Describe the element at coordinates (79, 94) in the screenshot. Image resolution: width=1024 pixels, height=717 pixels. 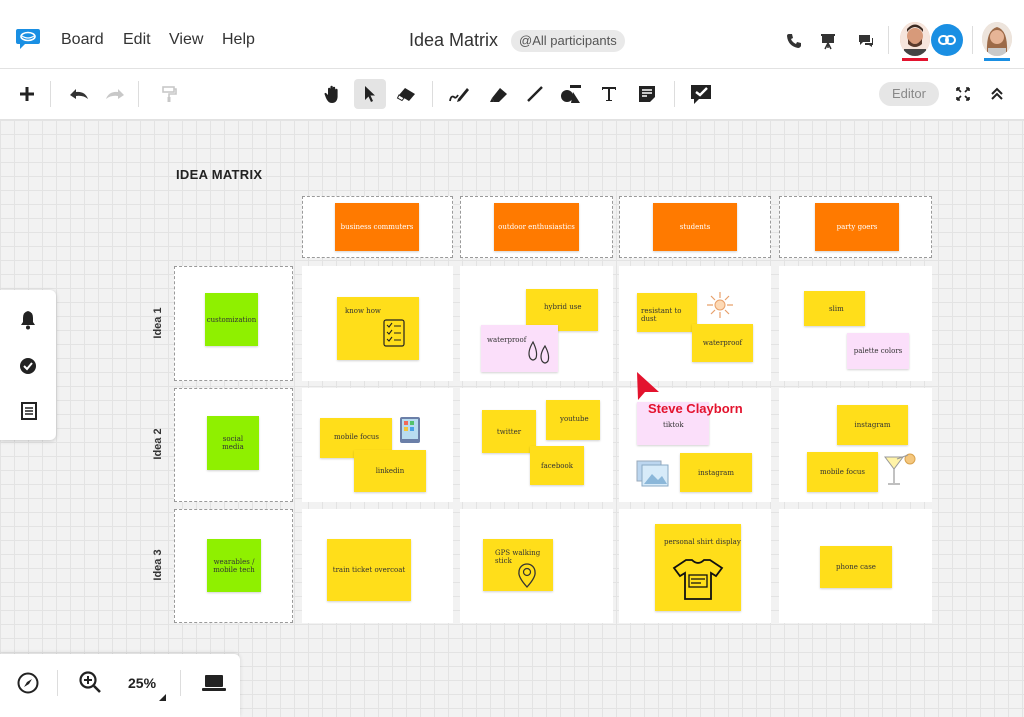
I see `undo-icon` at that location.